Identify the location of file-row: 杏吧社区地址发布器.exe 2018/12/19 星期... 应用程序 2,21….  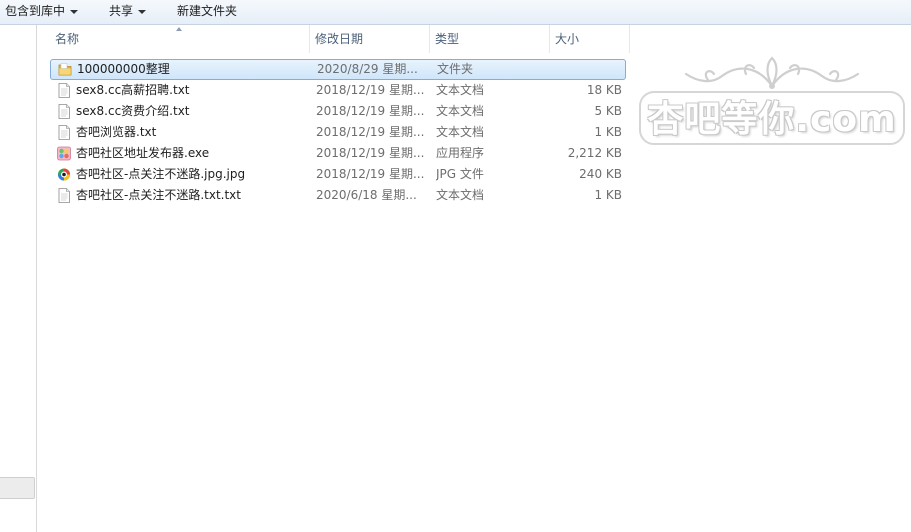
(338, 153).